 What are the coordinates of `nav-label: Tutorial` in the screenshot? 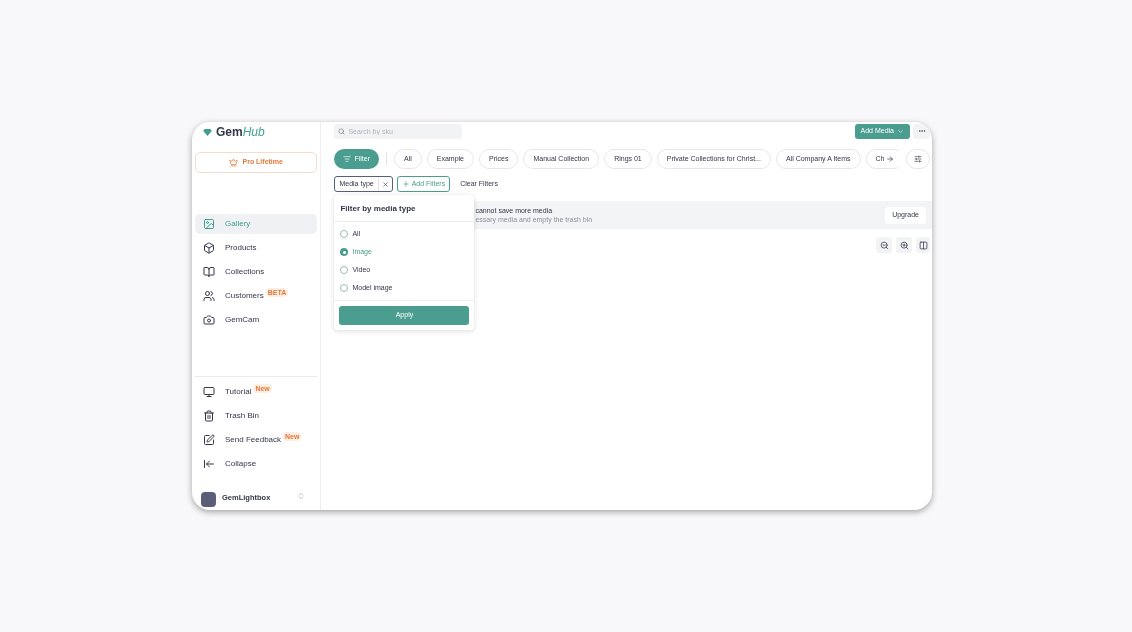 It's located at (238, 392).